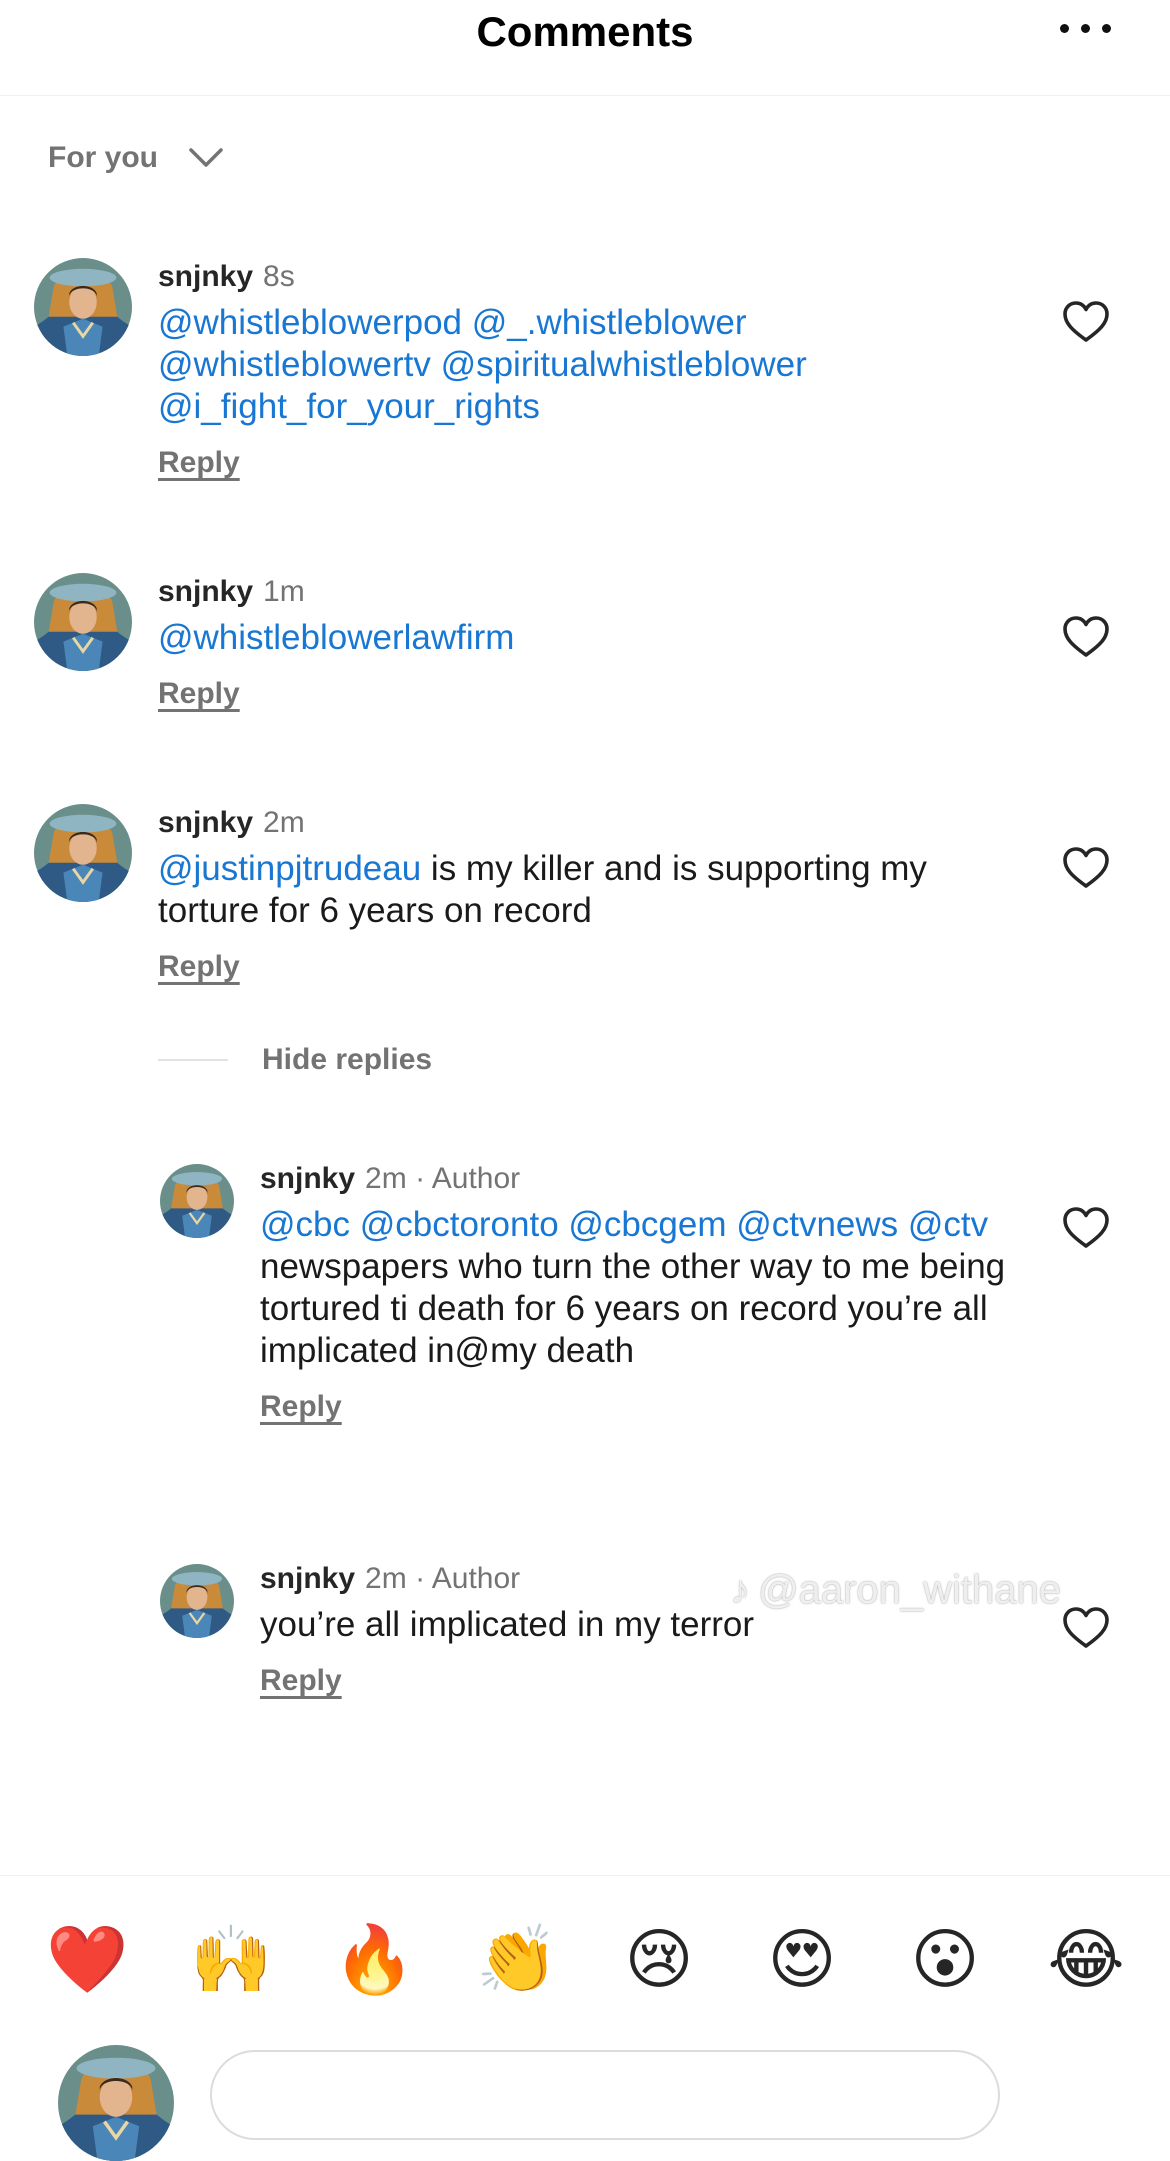 The image size is (1170, 2161). I want to click on comments-header: Comments, so click(585, 48).